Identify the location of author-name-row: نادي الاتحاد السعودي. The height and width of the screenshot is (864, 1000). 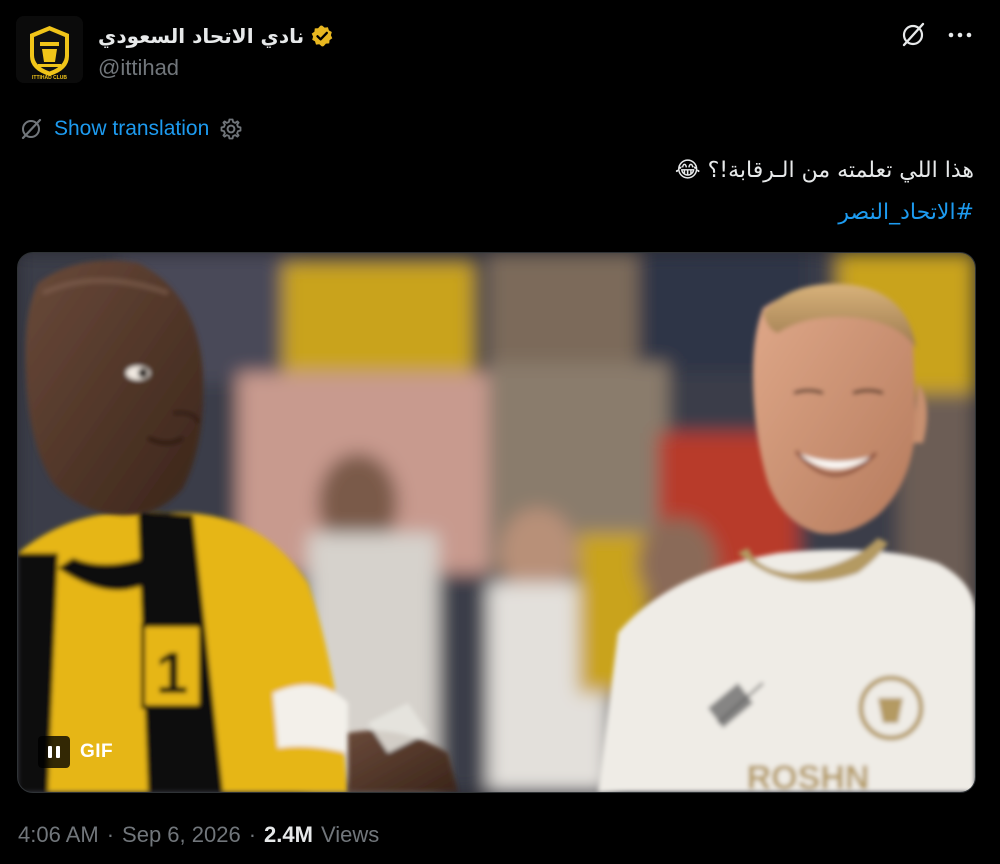
(216, 36).